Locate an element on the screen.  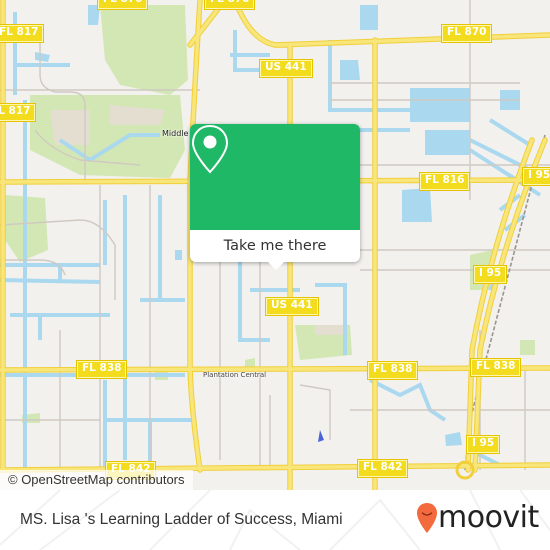
moovit-wordmark: moovit is located at coordinates (488, 517).